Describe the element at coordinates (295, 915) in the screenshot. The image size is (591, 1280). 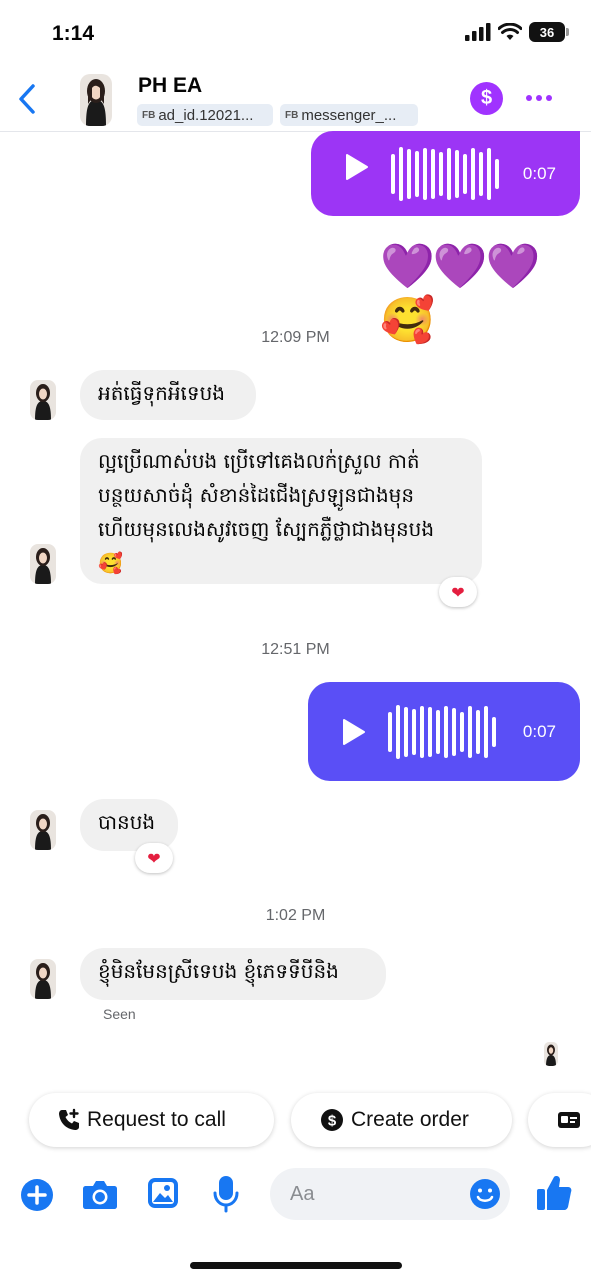
I see `timestamp-divider: 1:02 PM` at that location.